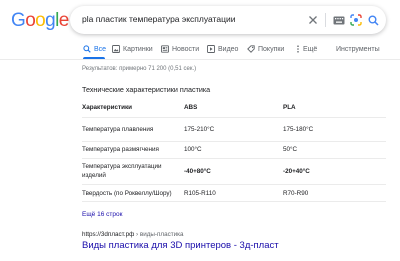  Describe the element at coordinates (18, 20) in the screenshot. I see `logo-letter: G` at that location.